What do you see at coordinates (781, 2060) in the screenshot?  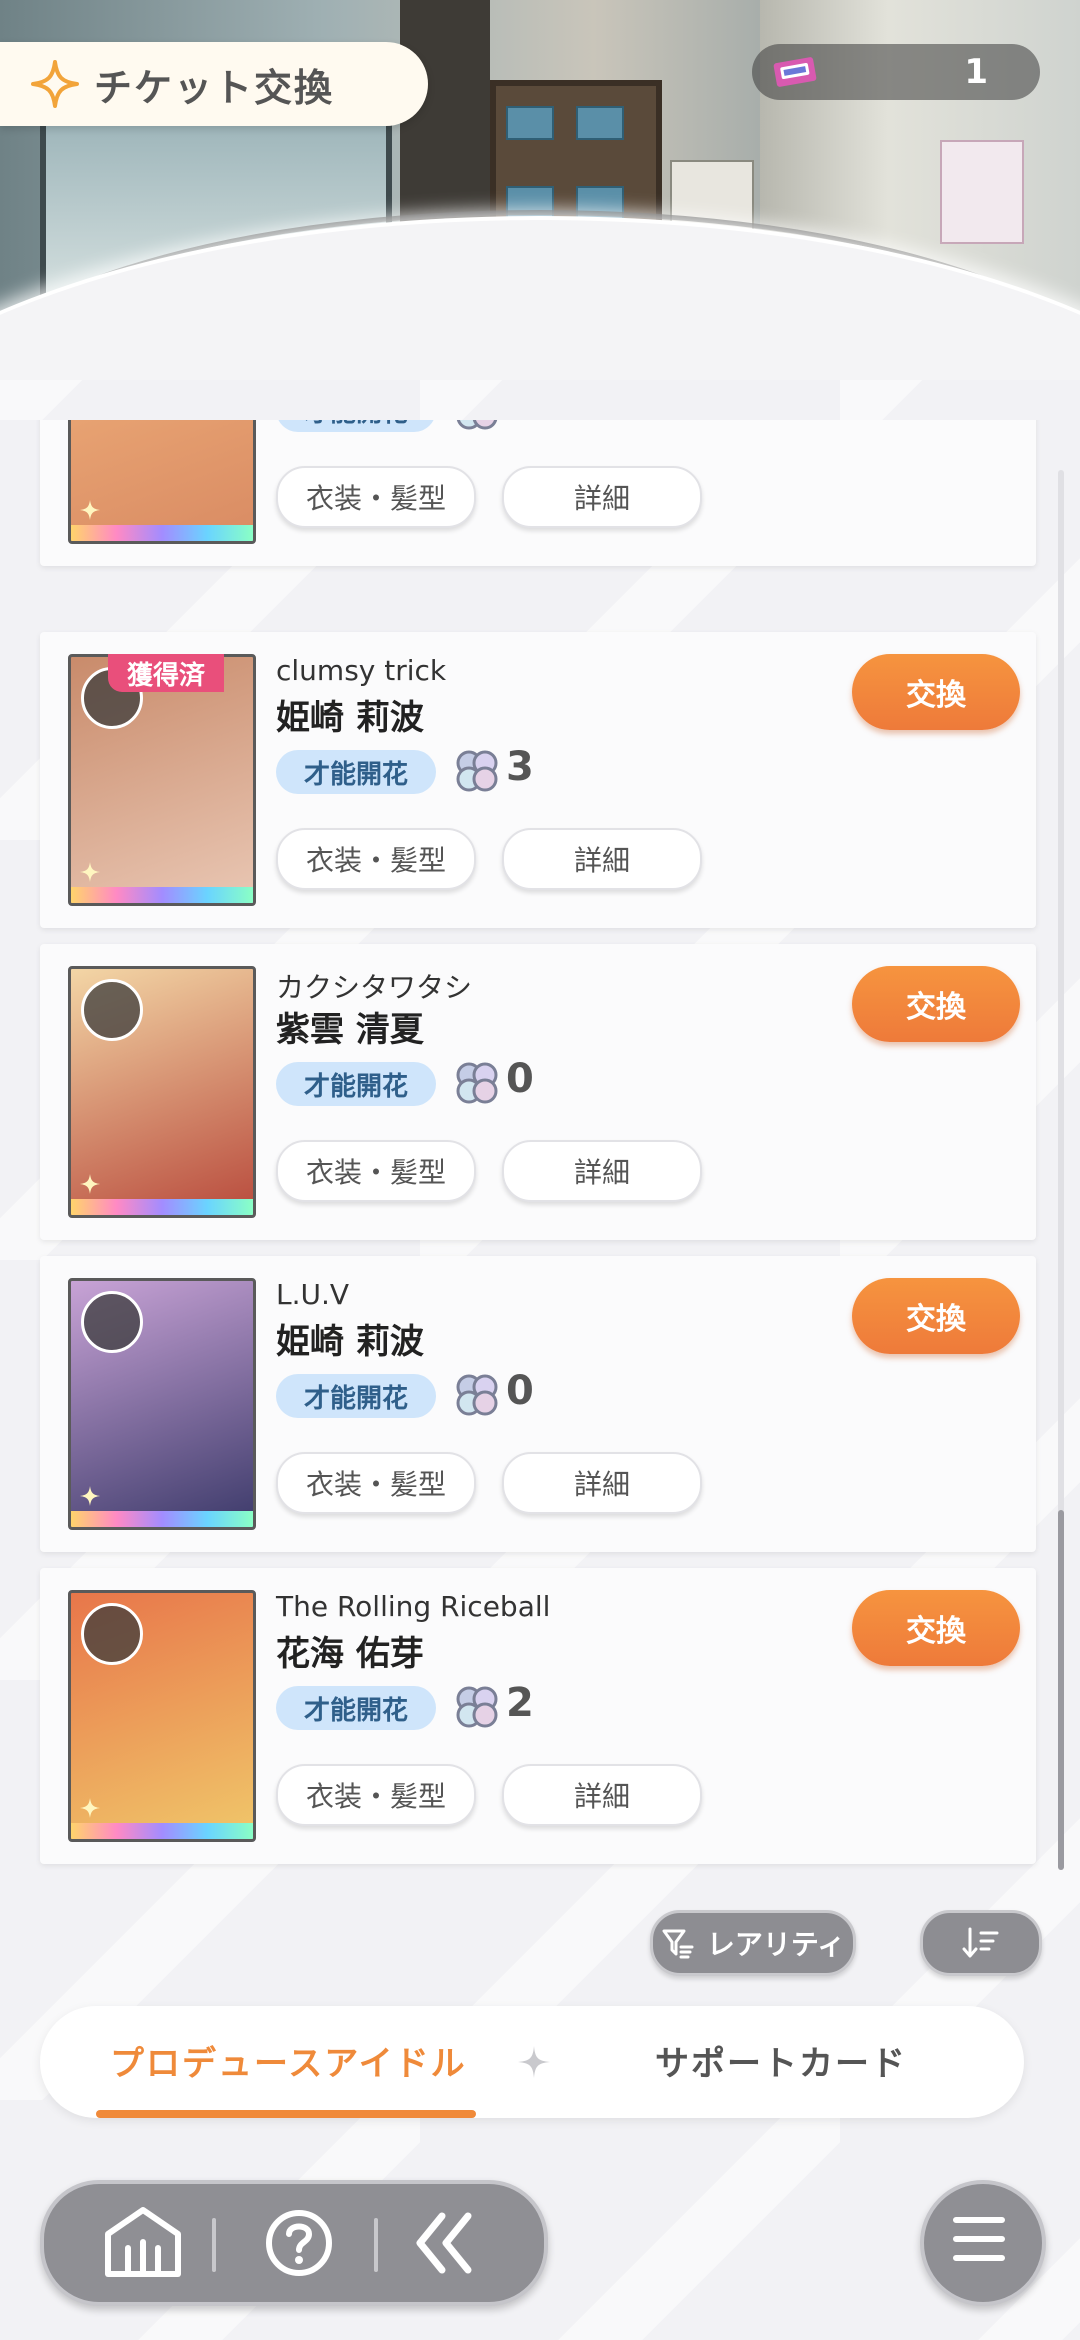 I see `tab-support-card: サポートカード` at bounding box center [781, 2060].